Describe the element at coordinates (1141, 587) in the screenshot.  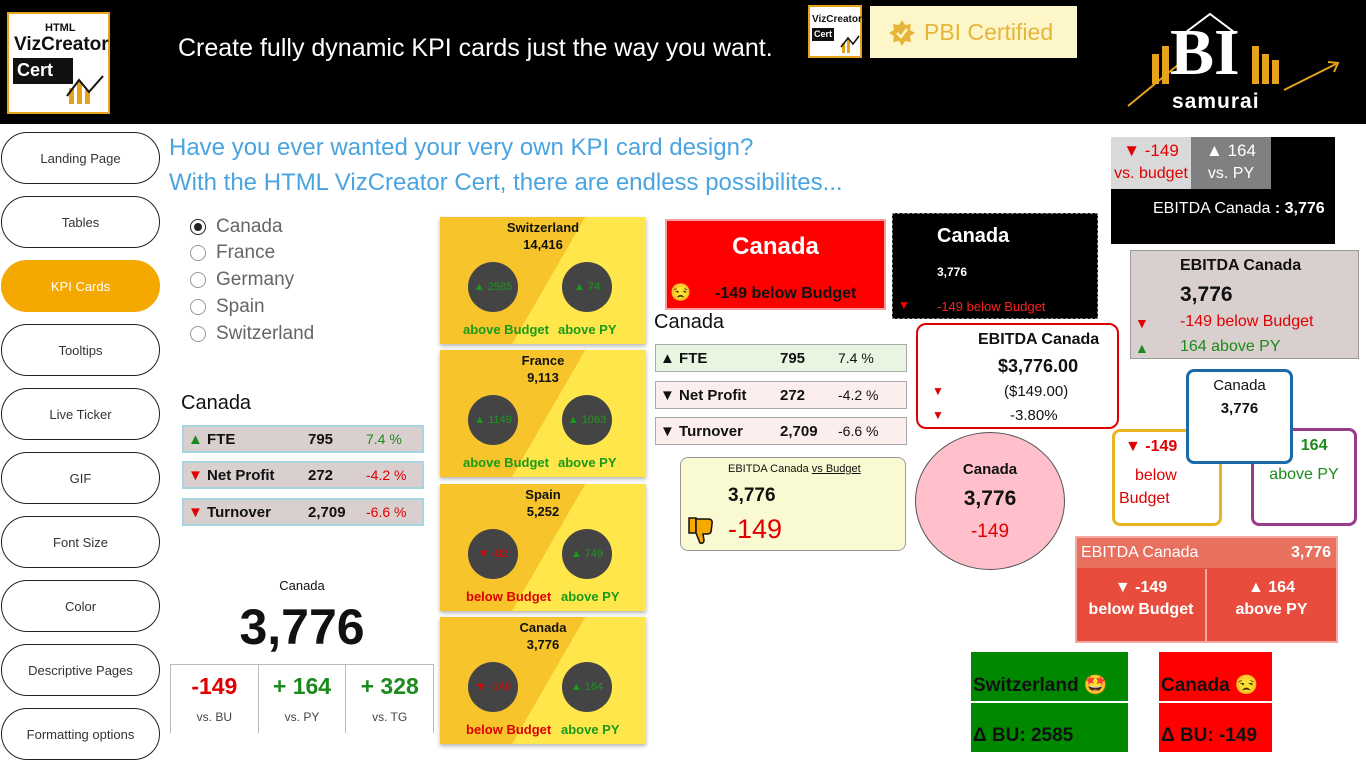
I see `left-delta: ▼ -149` at that location.